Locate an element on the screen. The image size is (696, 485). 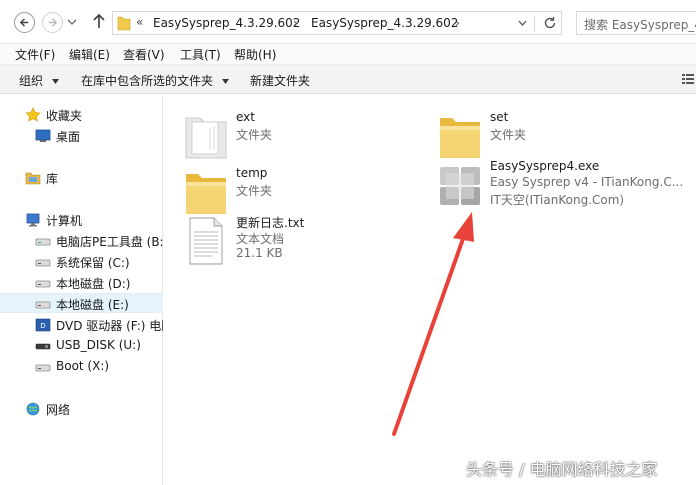
nav-drive-c: 系统保留 (C:) is located at coordinates (81, 262).